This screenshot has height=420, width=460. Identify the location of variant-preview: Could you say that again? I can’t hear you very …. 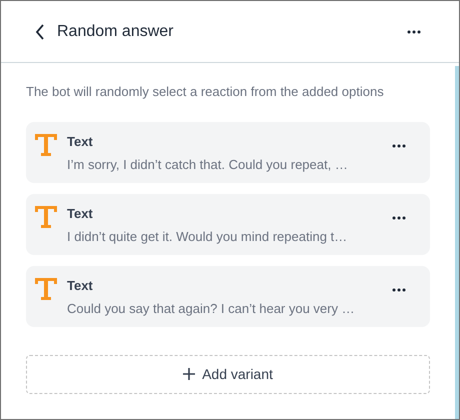
(211, 309).